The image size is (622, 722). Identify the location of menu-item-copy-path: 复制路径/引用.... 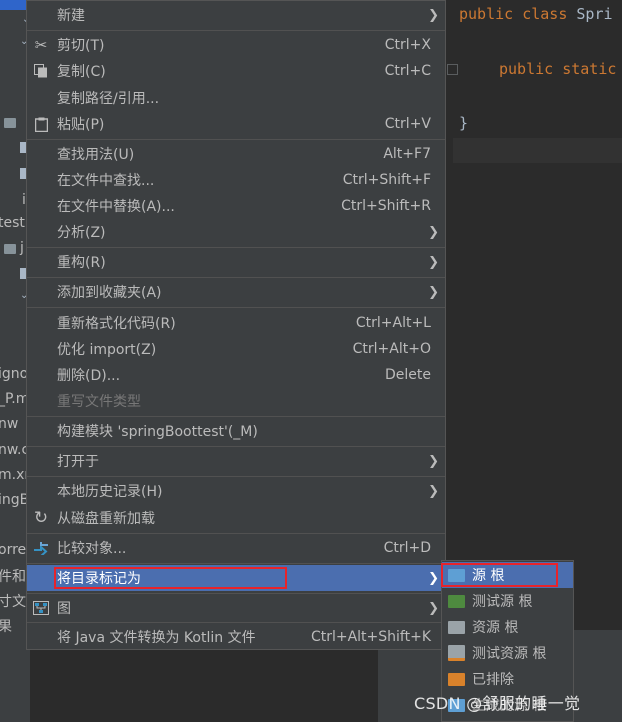
(236, 98).